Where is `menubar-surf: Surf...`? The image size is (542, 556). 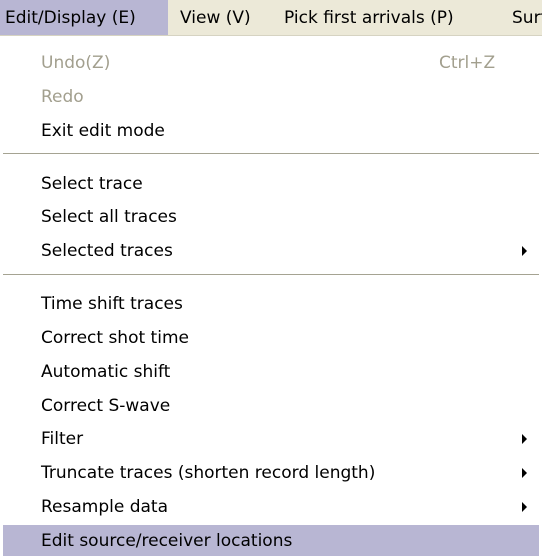
menubar-surf: Surf... is located at coordinates (527, 17).